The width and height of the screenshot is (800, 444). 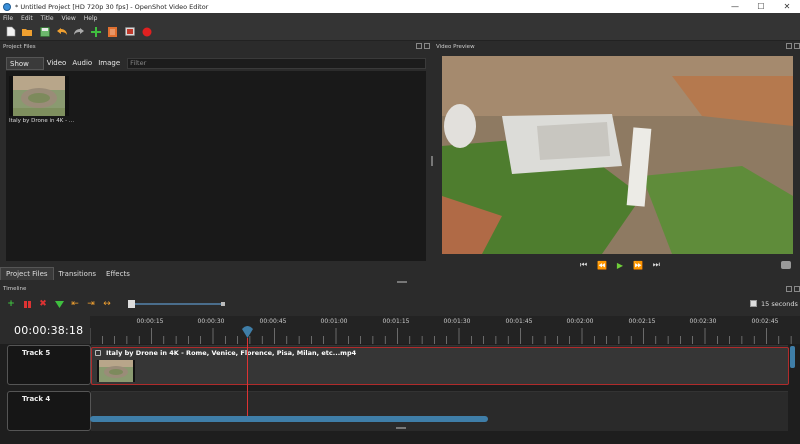 I want to click on zoom-slider-handle, so click(x=131, y=304).